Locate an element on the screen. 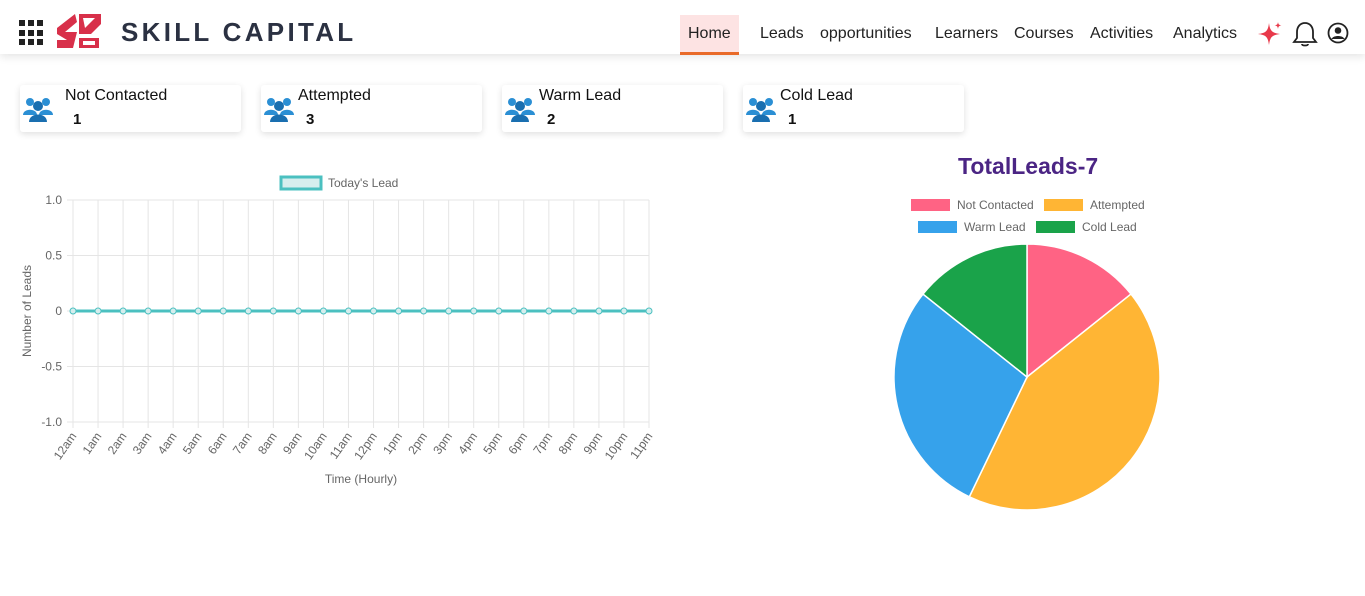 This screenshot has width=1365, height=596. x-tick-label: 5pm is located at coordinates (492, 443).